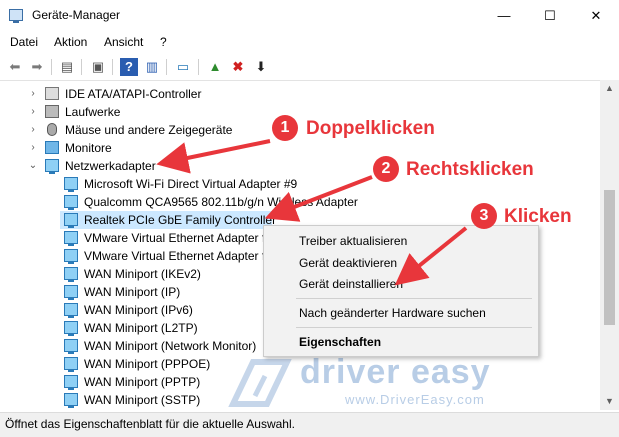 This screenshot has width=619, height=437. Describe the element at coordinates (180, 220) in the screenshot. I see `adapter-label: Realtek PCIe GbE Family Controller` at that location.